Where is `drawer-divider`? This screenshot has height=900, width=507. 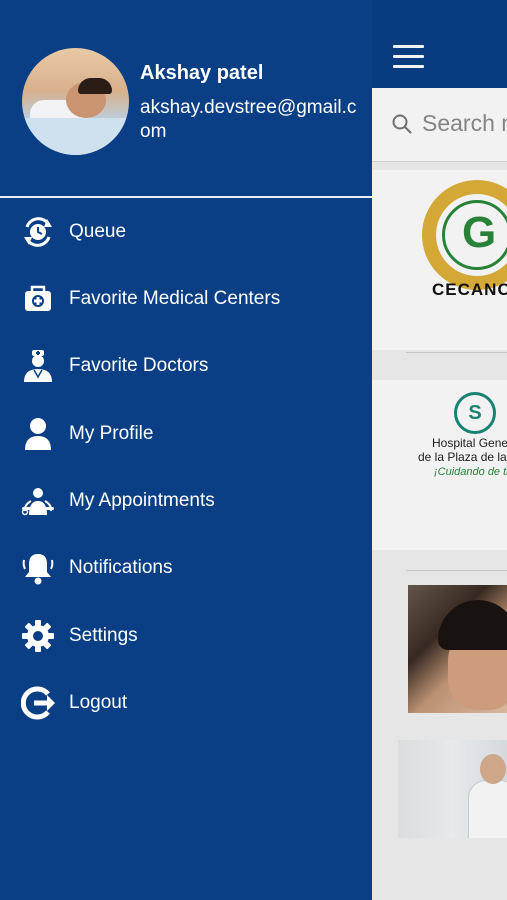
drawer-divider is located at coordinates (186, 197).